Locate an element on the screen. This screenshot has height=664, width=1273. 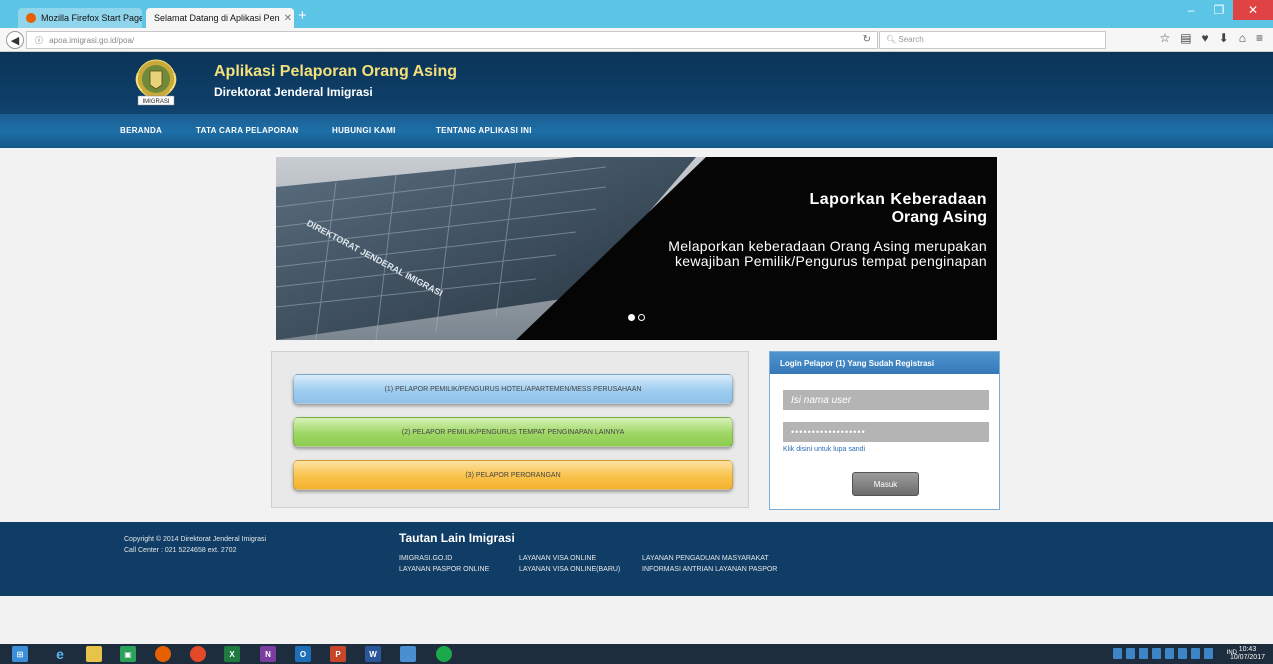
close-window-button: ✕ is located at coordinates (1253, 10).